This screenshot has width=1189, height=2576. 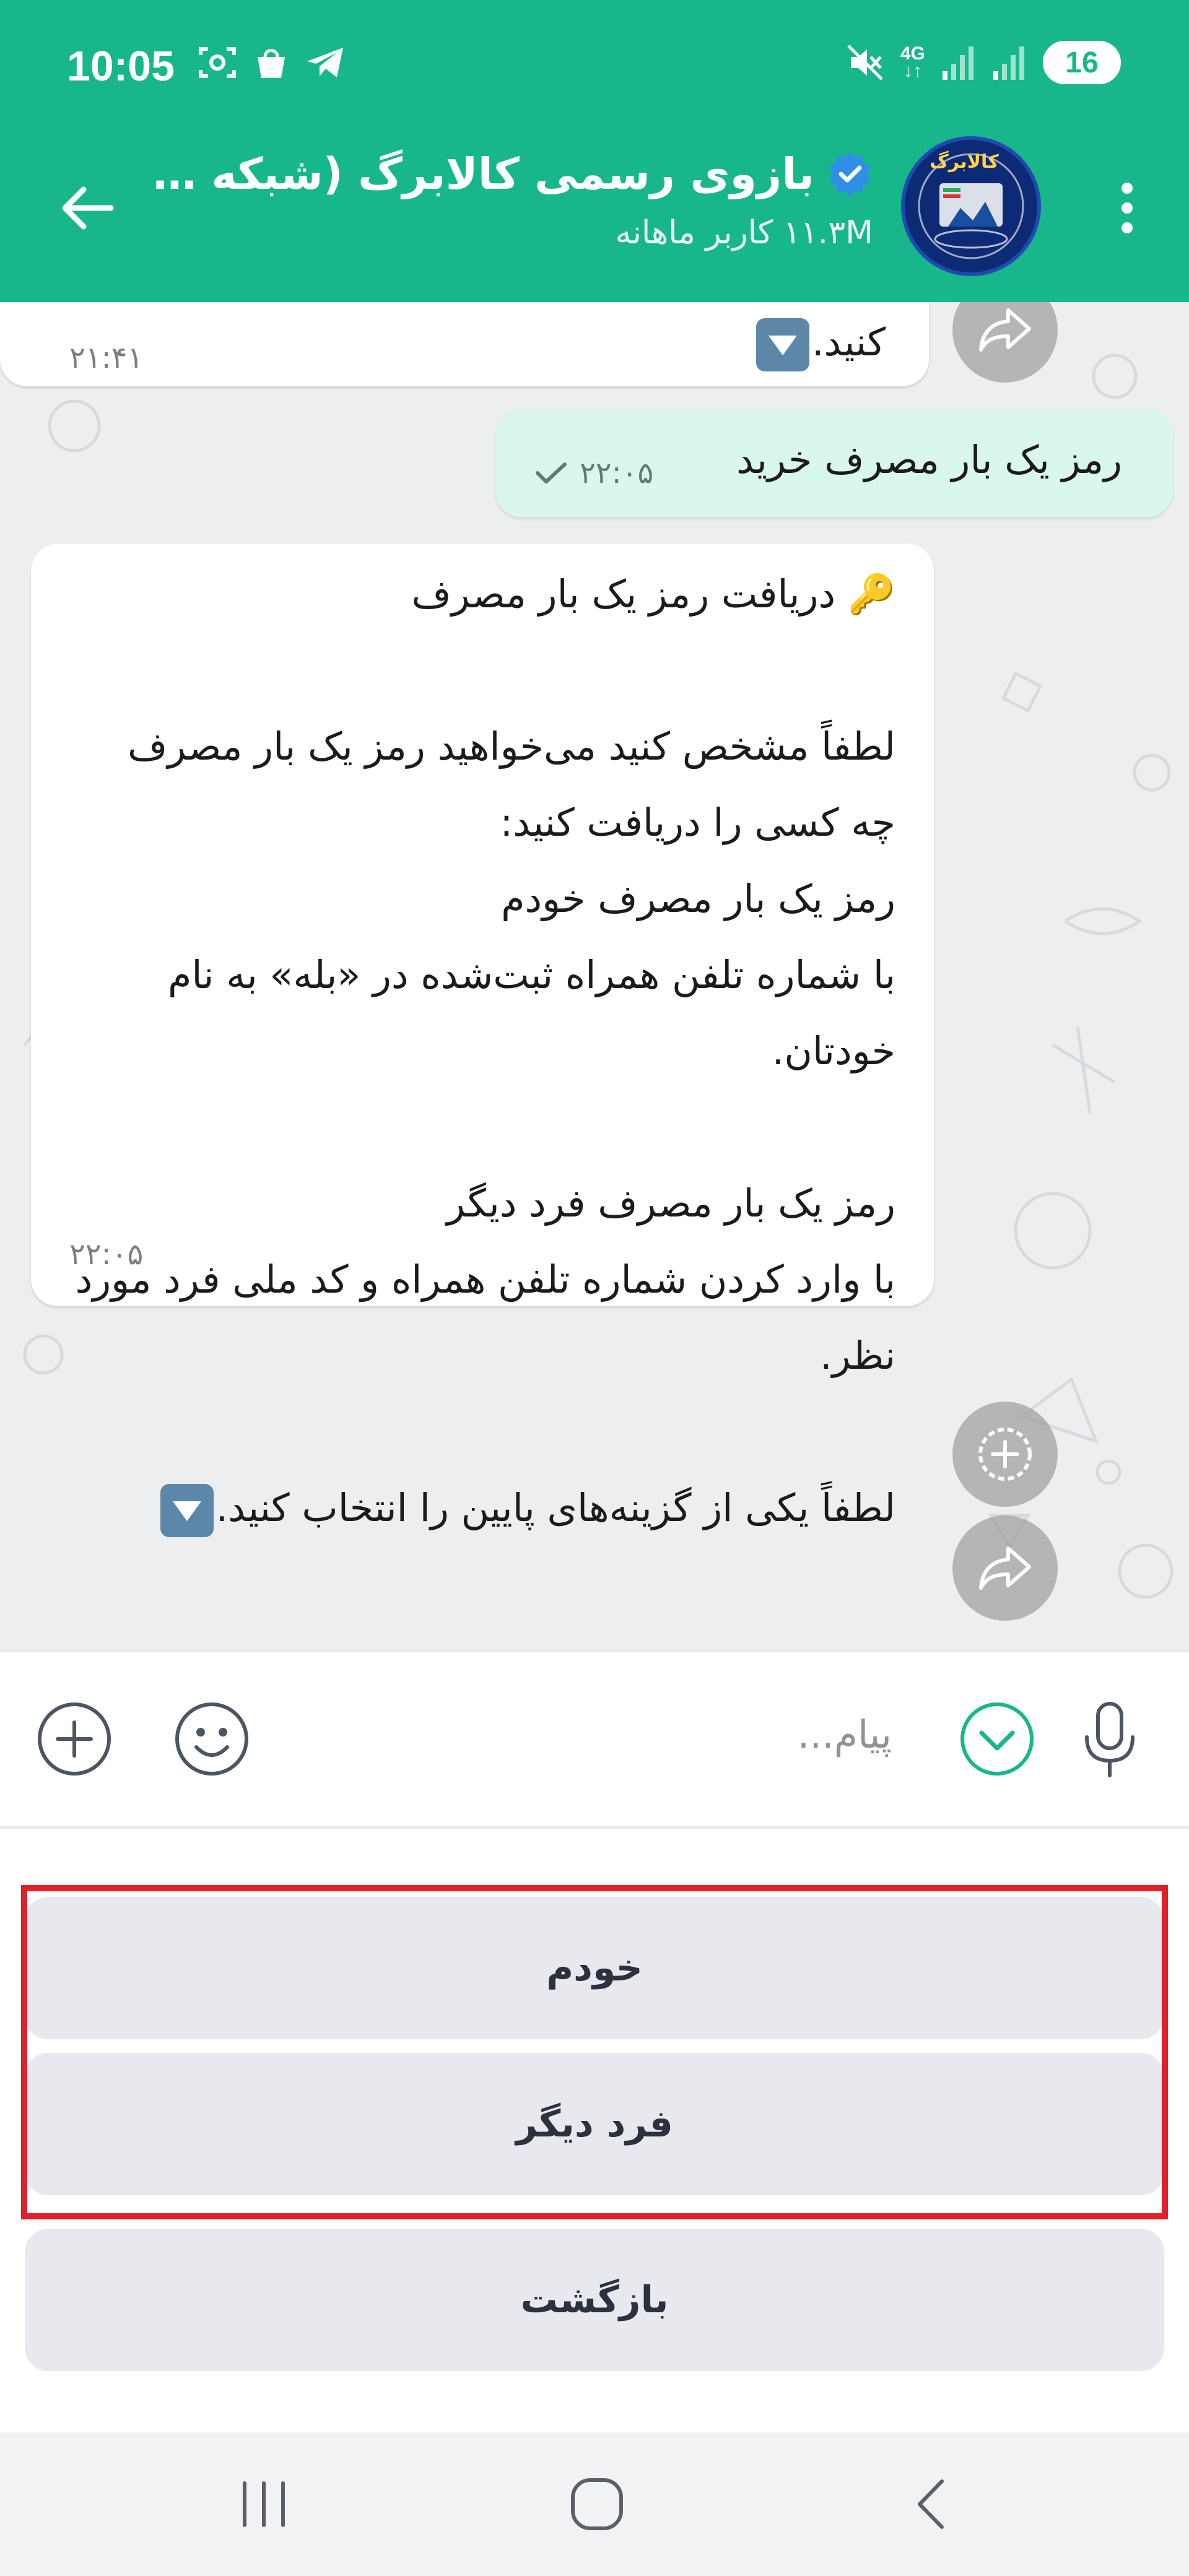 I want to click on keyboard-toggle-button, so click(x=997, y=1739).